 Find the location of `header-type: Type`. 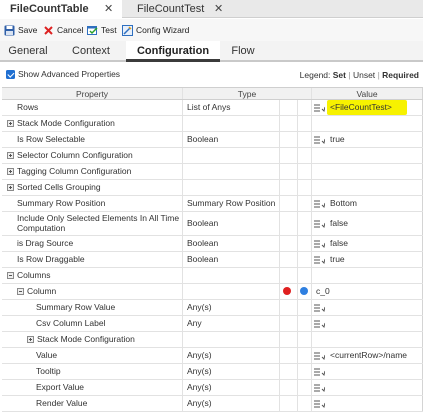

header-type: Type is located at coordinates (247, 93).